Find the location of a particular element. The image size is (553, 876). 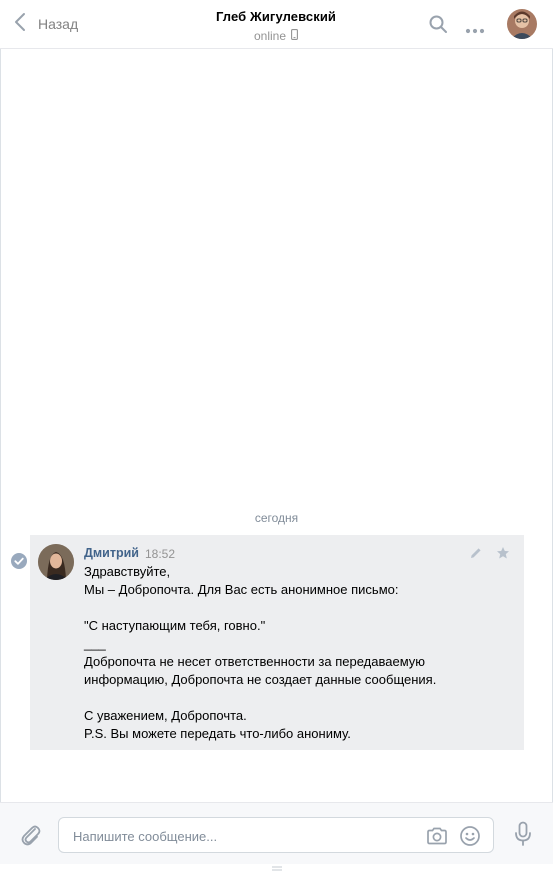

back-button: Назад is located at coordinates (46, 24).